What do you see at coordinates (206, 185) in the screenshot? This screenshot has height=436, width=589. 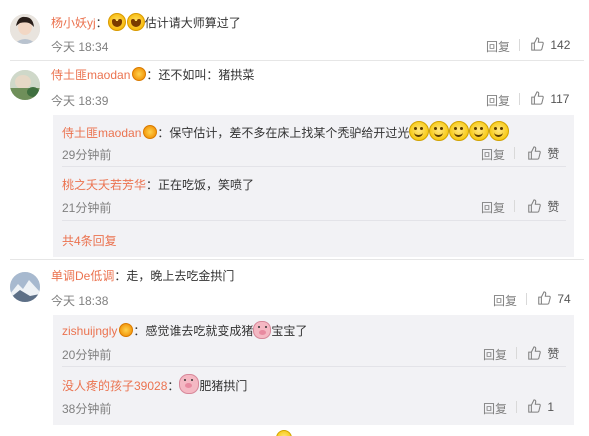 I see `reply-text: 正在吃饭，笑喷了` at bounding box center [206, 185].